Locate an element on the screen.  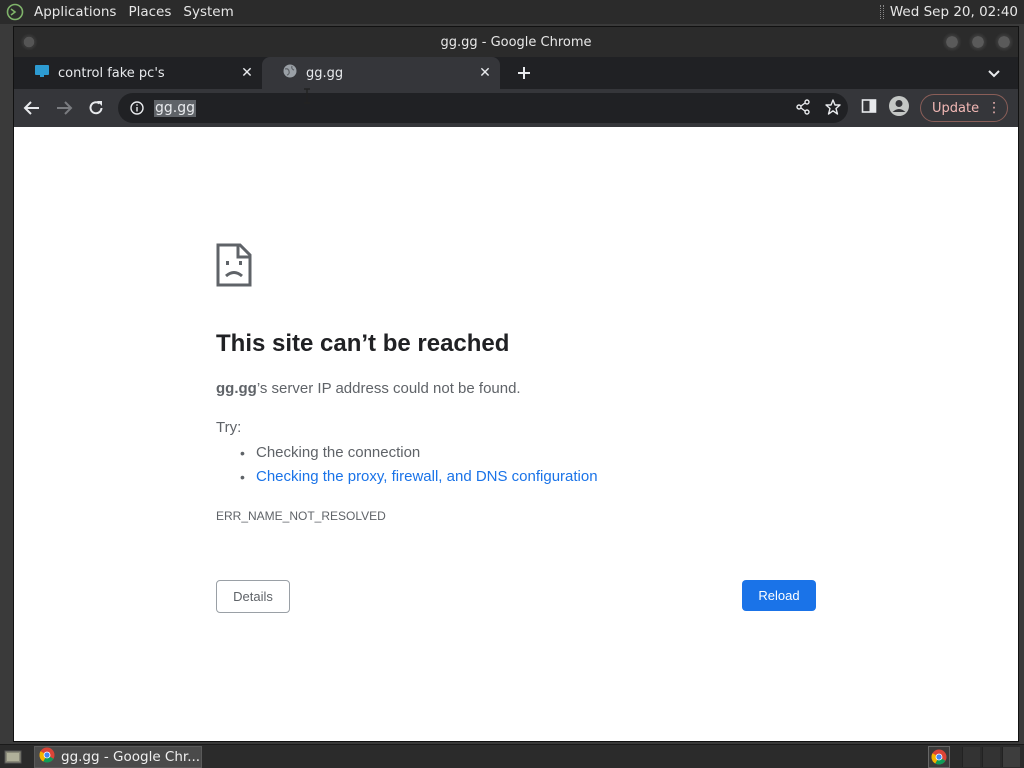
tab-title: gg.gg is located at coordinates (325, 73).